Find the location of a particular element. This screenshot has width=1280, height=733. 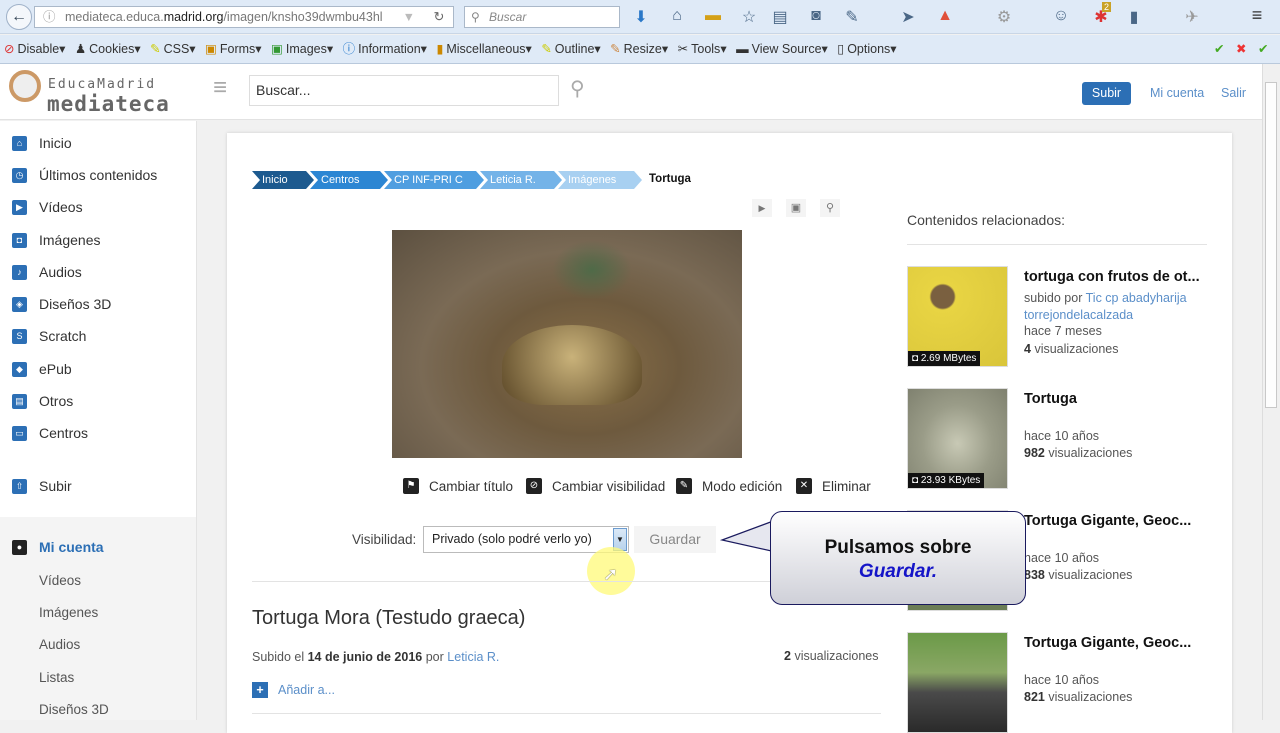

ban-icon: ⊘ is located at coordinates (534, 486).